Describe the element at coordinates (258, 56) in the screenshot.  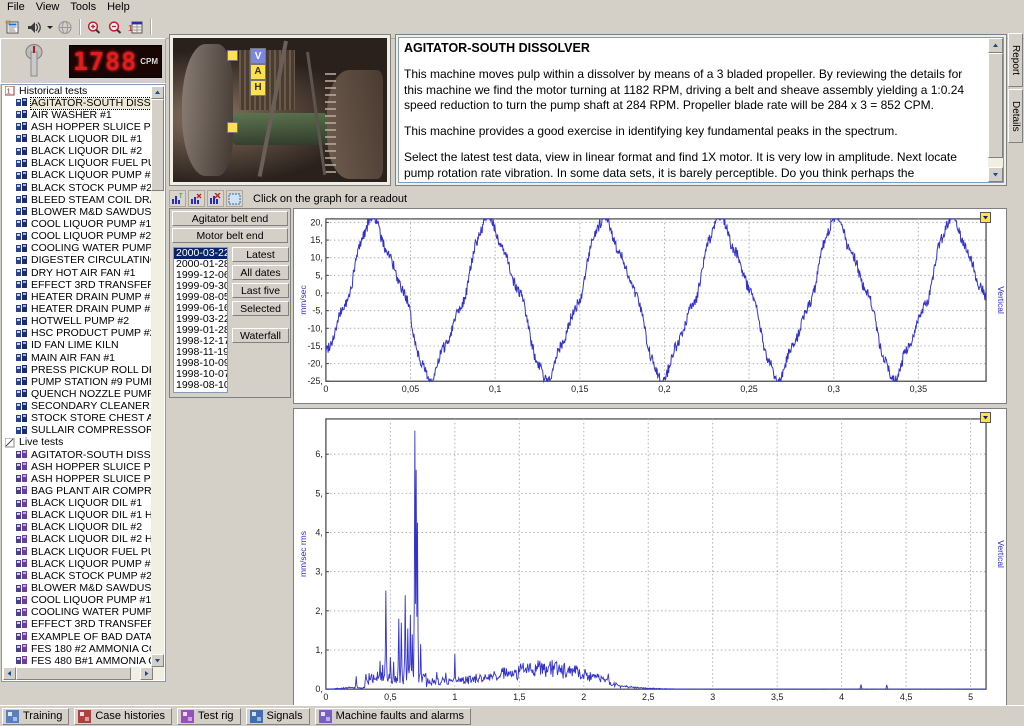
I see `measurement-marker-v: V` at that location.